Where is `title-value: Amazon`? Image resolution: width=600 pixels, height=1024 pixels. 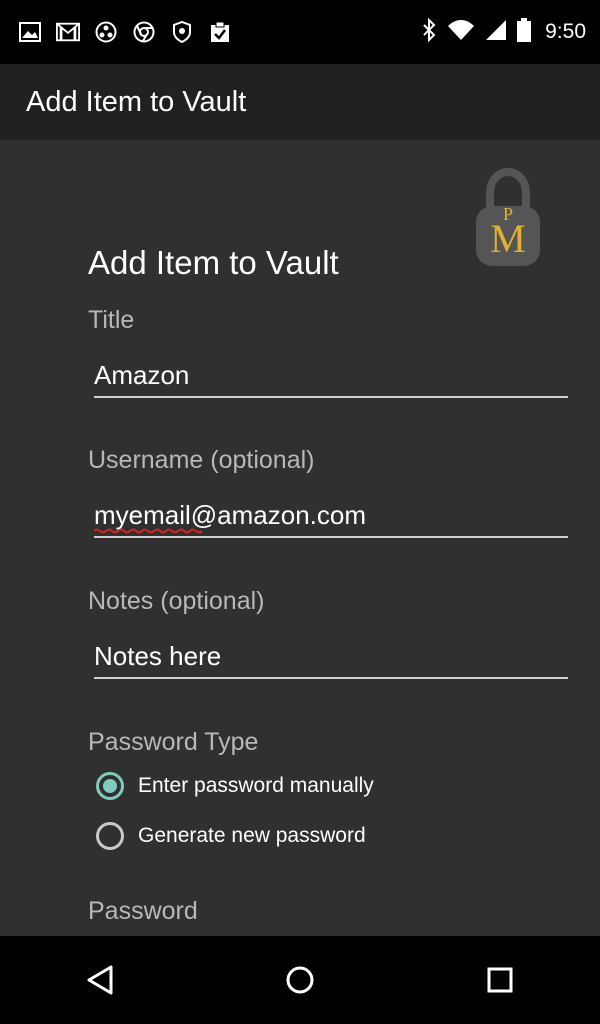 title-value: Amazon is located at coordinates (142, 375).